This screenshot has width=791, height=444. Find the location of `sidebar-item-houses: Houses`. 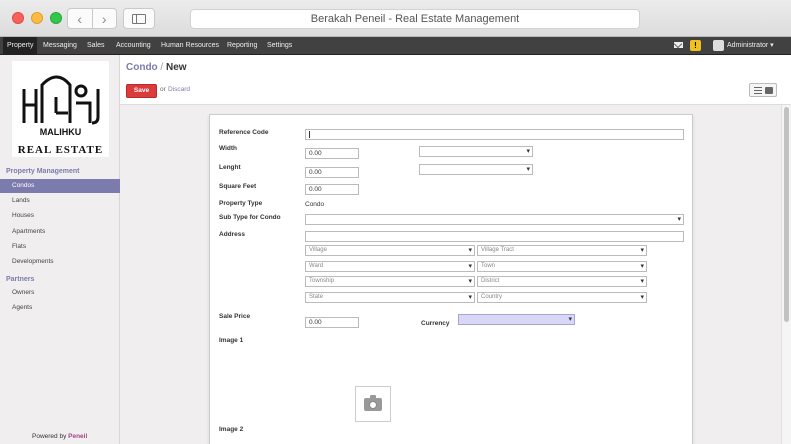

sidebar-item-houses: Houses is located at coordinates (60, 216).